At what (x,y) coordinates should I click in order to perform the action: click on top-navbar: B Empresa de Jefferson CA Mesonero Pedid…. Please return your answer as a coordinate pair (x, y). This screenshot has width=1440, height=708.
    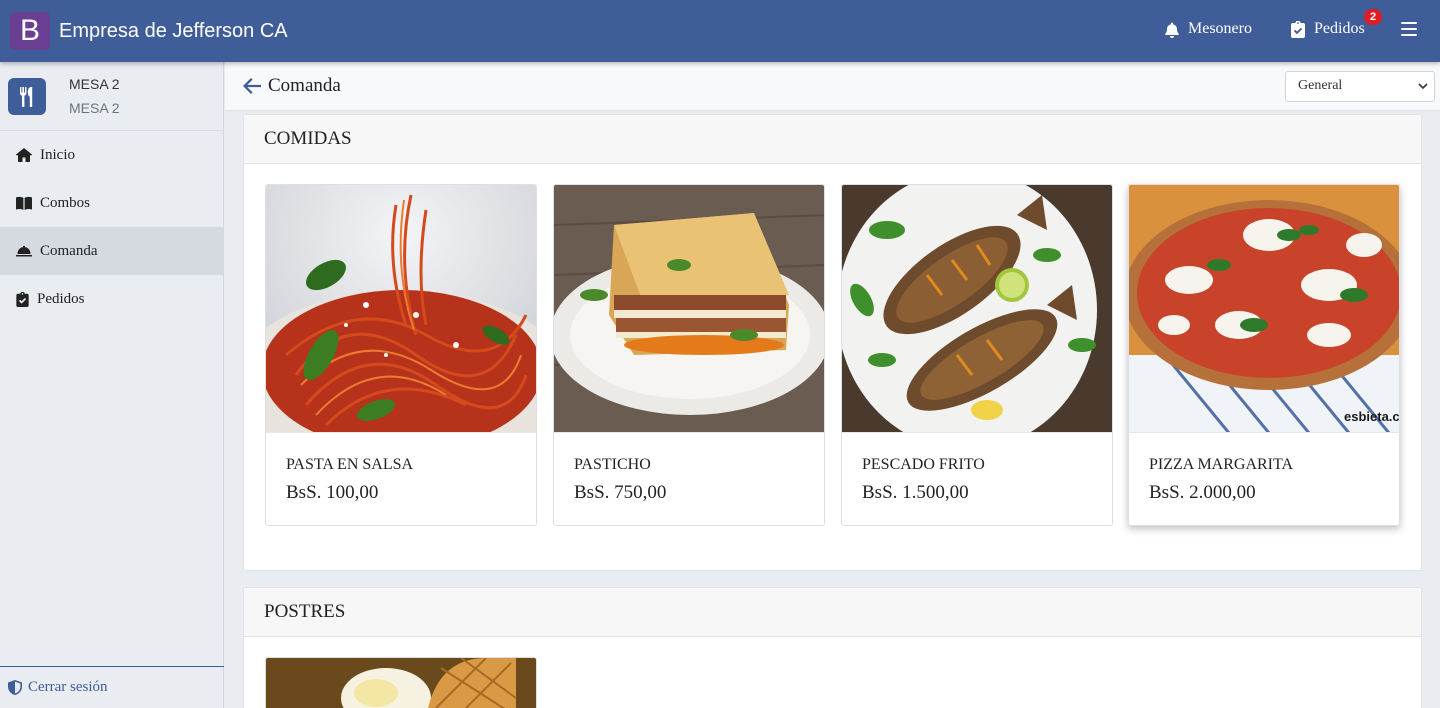
    Looking at the image, I should click on (720, 31).